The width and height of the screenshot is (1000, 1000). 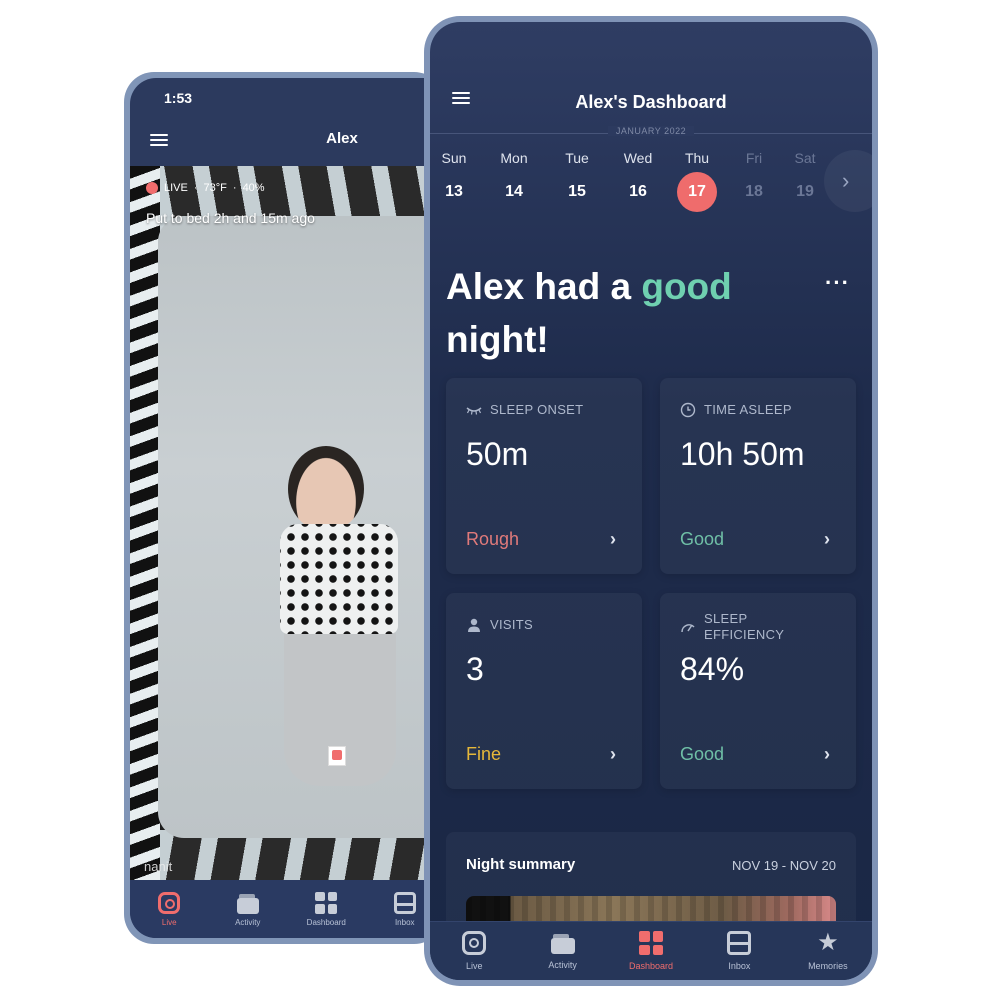 I want to click on nav-label: Memories, so click(x=828, y=966).